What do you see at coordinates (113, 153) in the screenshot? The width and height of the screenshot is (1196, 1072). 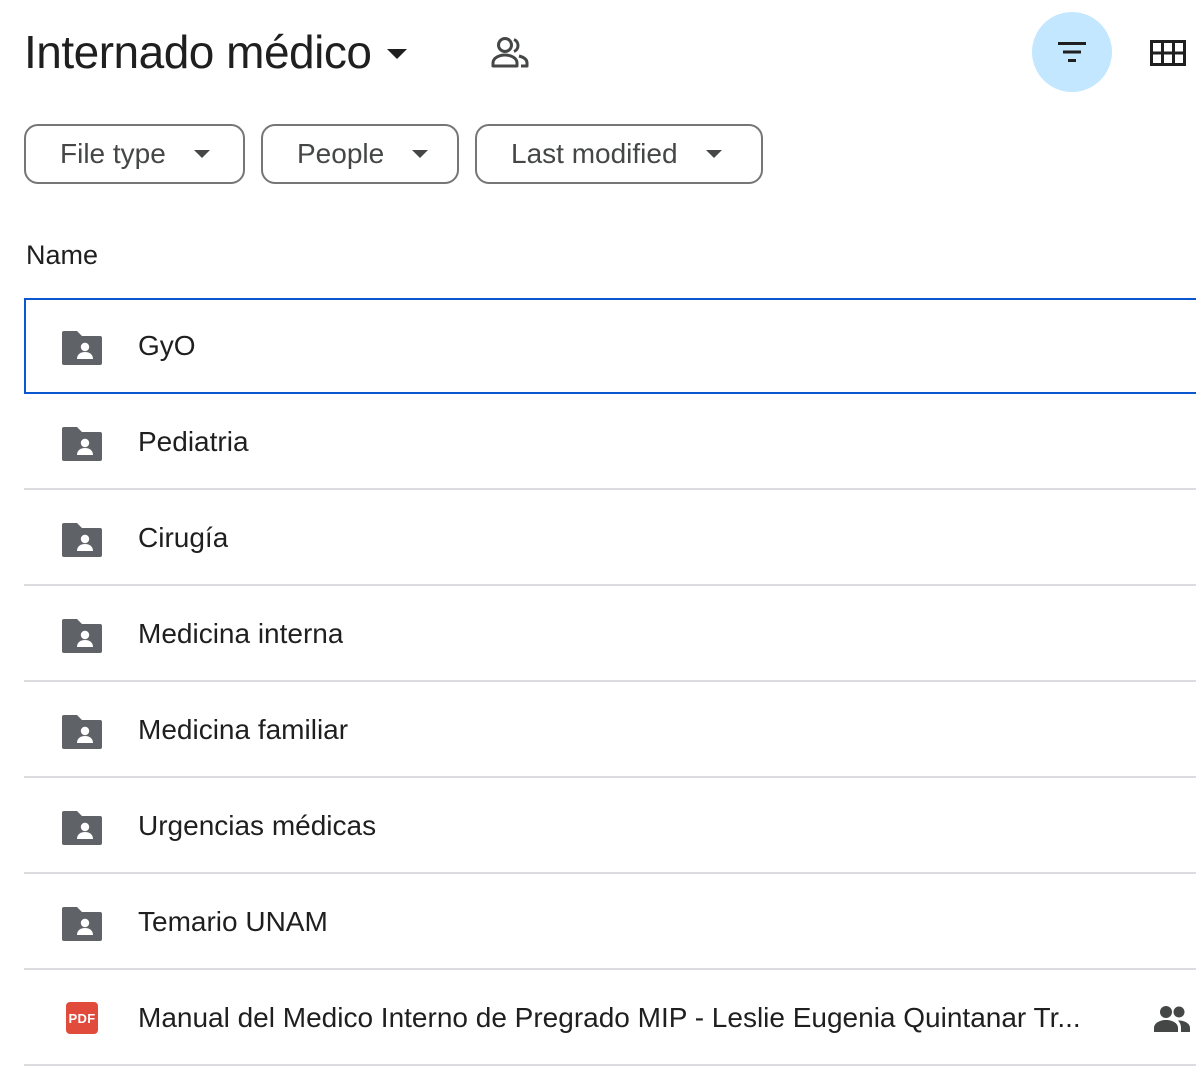 I see `file-type-filter-label: File type` at bounding box center [113, 153].